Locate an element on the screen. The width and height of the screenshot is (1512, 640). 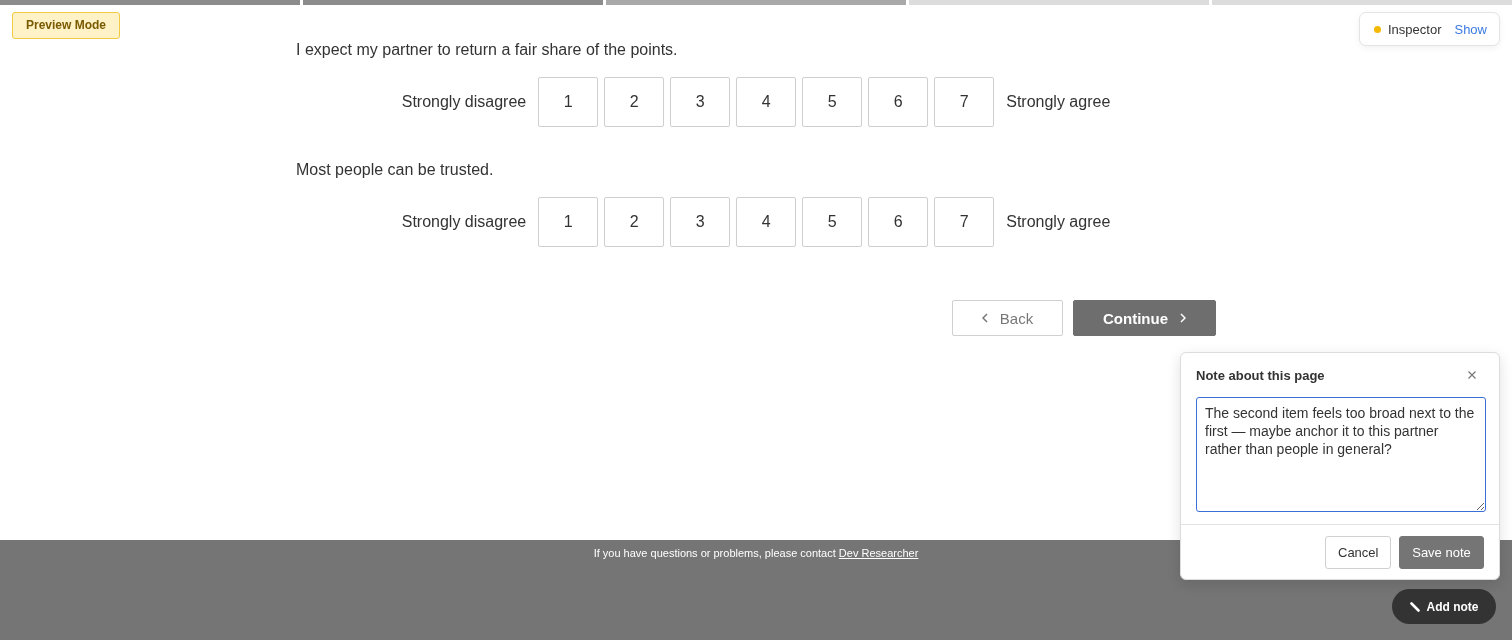
pencil-icon is located at coordinates (1414, 606).